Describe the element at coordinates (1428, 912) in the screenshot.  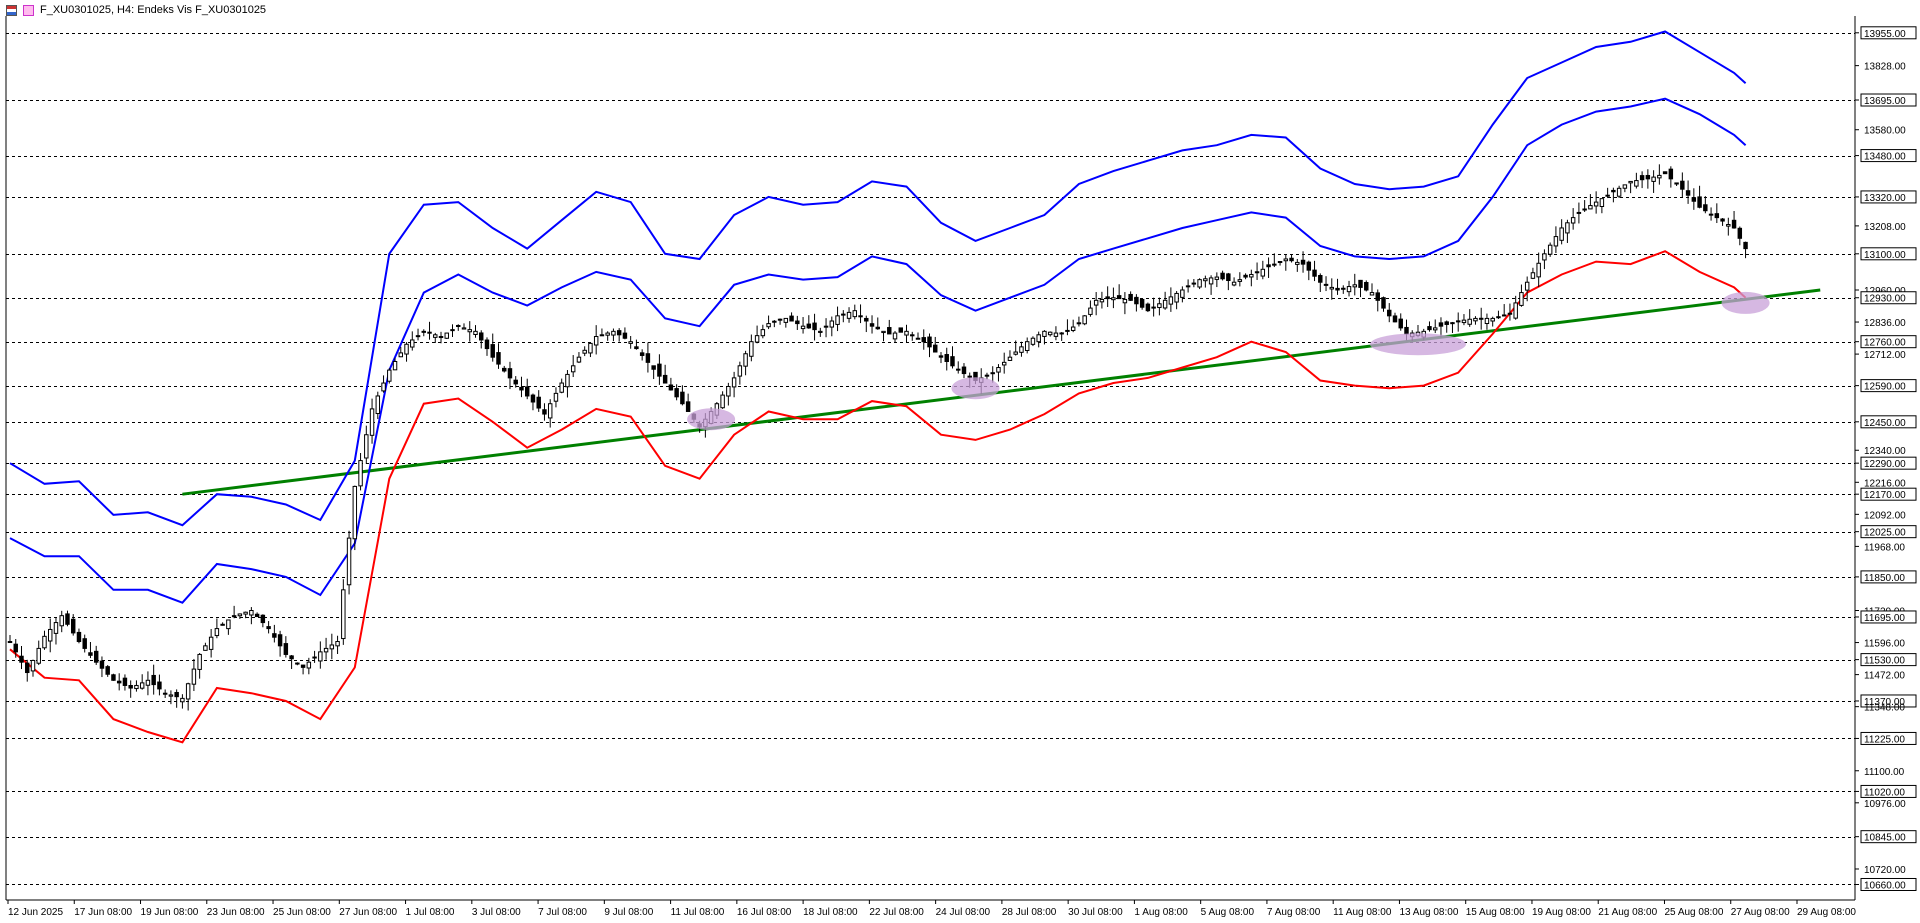
I see `x-tick-label: 13 Aug 08:00` at that location.